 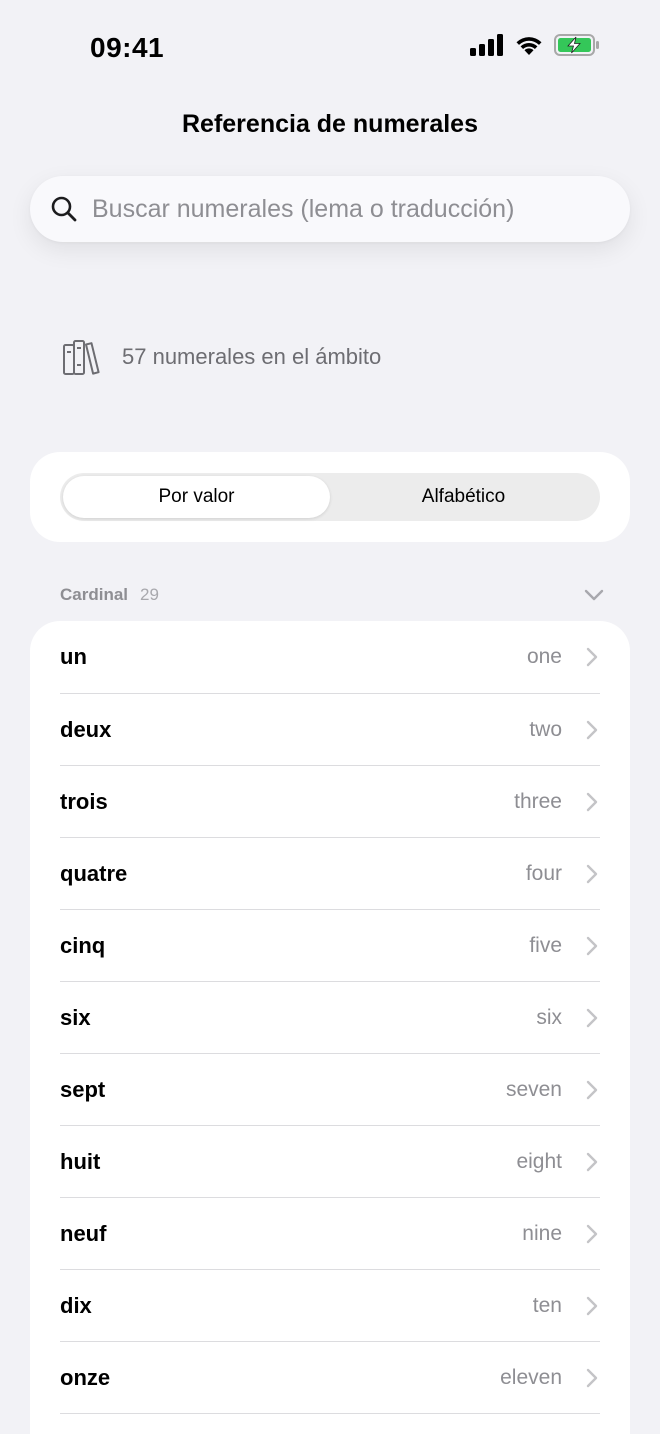 I want to click on lemma: six, so click(x=75, y=1017).